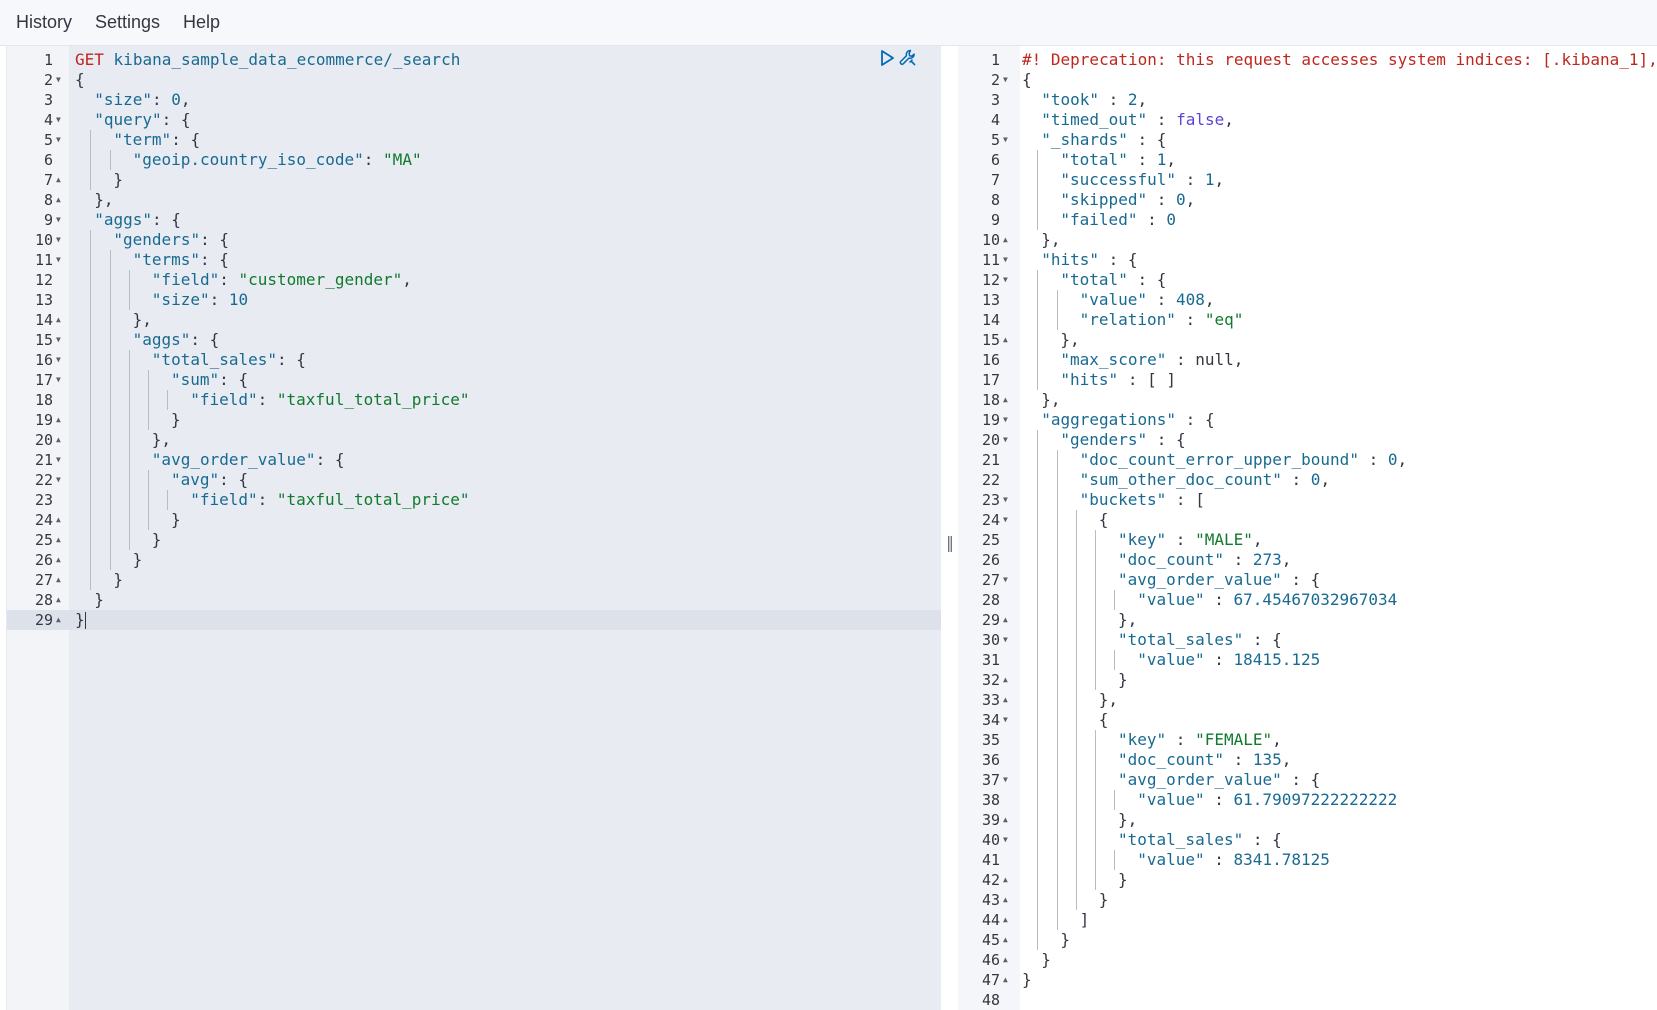 Image resolution: width=1657 pixels, height=1010 pixels. Describe the element at coordinates (474, 500) in the screenshot. I see `request-line: 23 "field": "taxful_total_price"` at that location.